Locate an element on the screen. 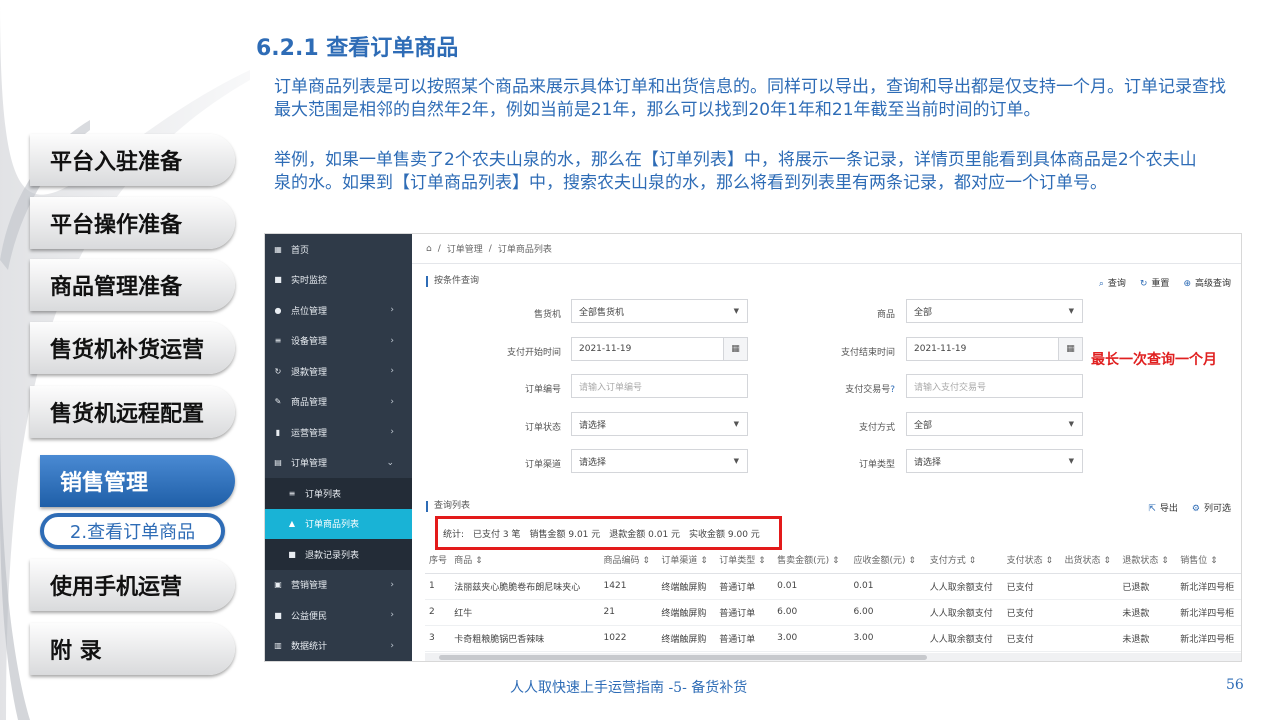 Image resolution: width=1280 pixels, height=720 pixels. sidebar-item-s0: ≡ 订单列表 is located at coordinates (338, 493).